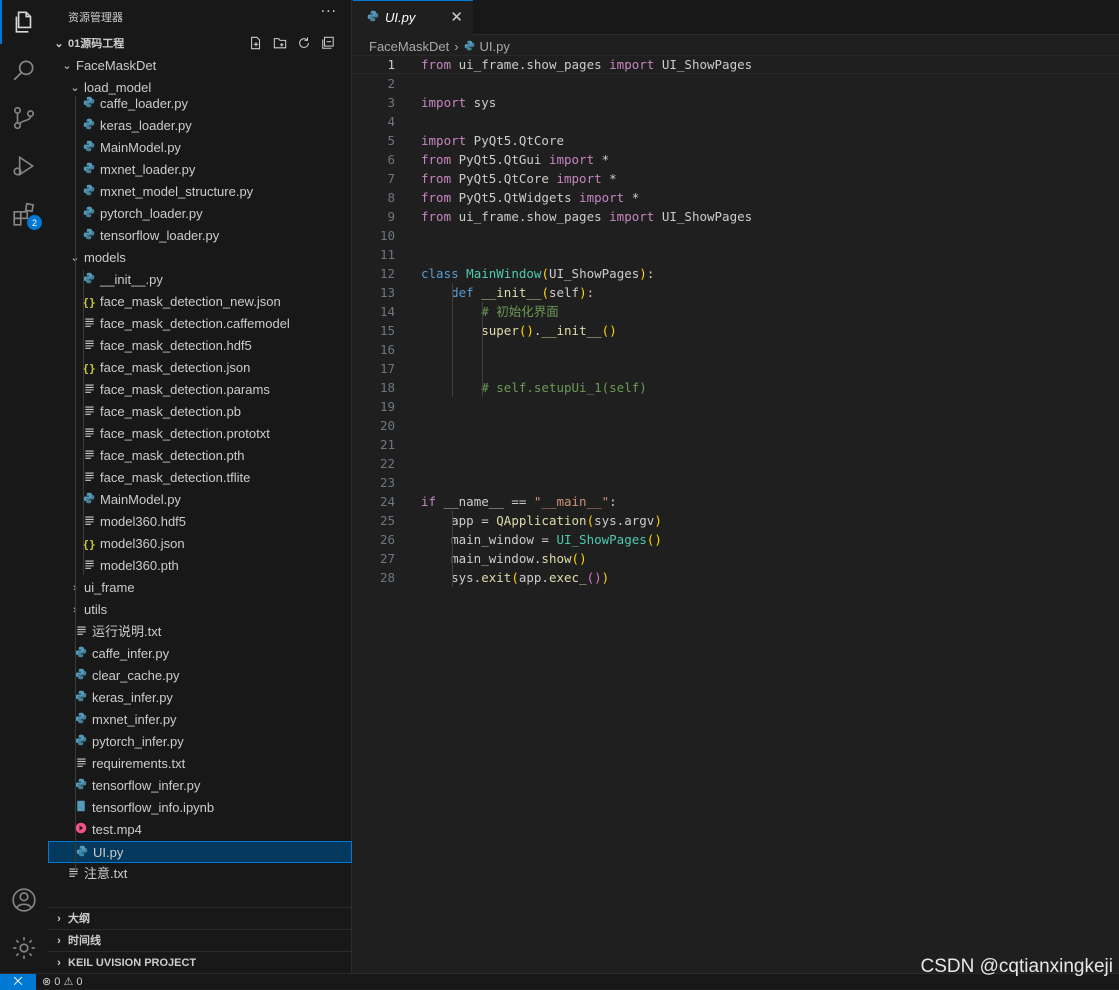  Describe the element at coordinates (736, 482) in the screenshot. I see `code-line: 23` at that location.